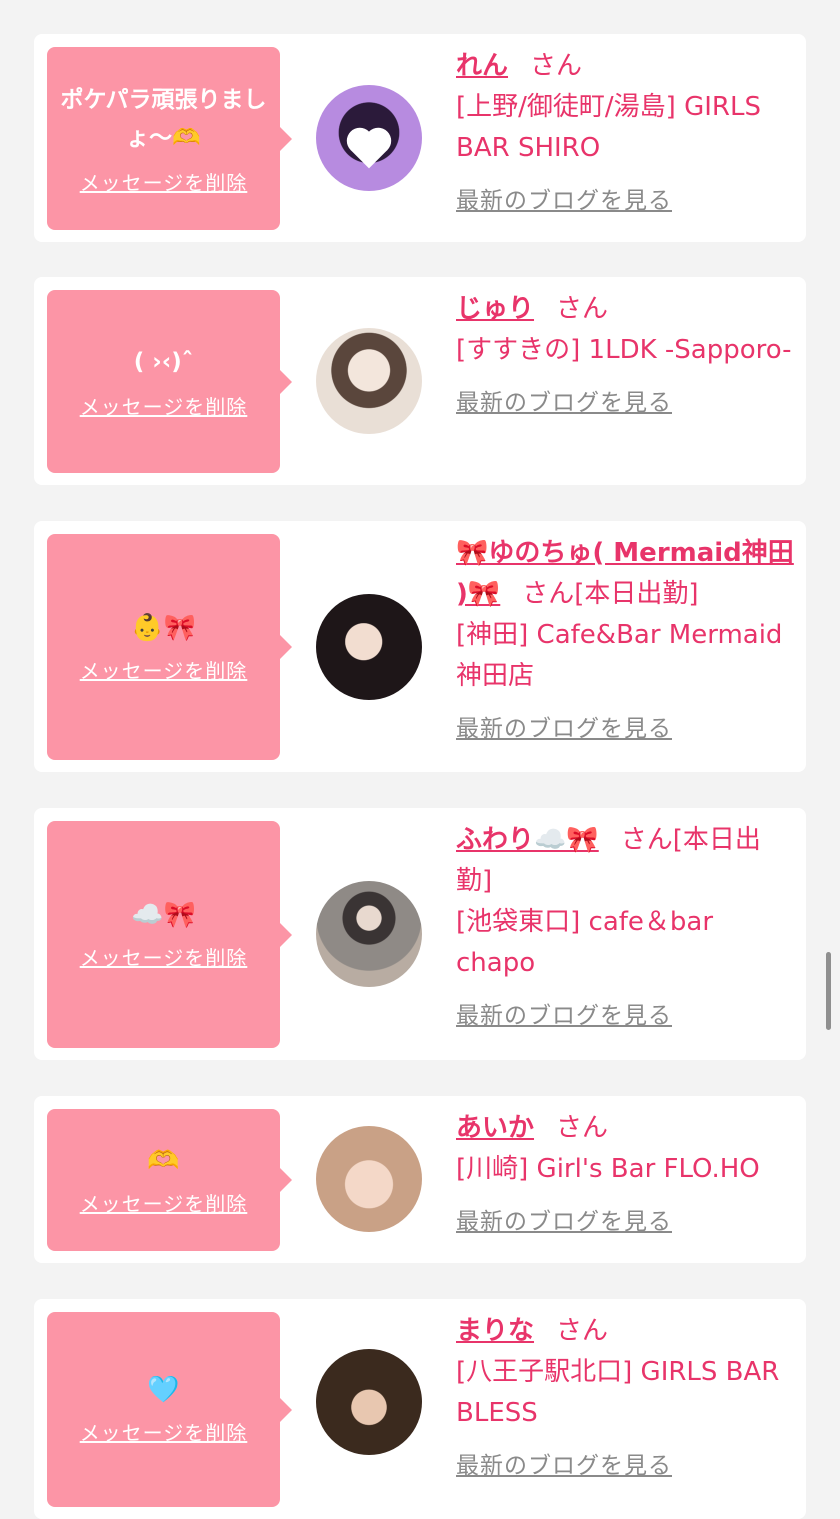 The height and width of the screenshot is (1519, 840). What do you see at coordinates (625, 1331) in the screenshot?
I see `name-line: まりな さん` at bounding box center [625, 1331].